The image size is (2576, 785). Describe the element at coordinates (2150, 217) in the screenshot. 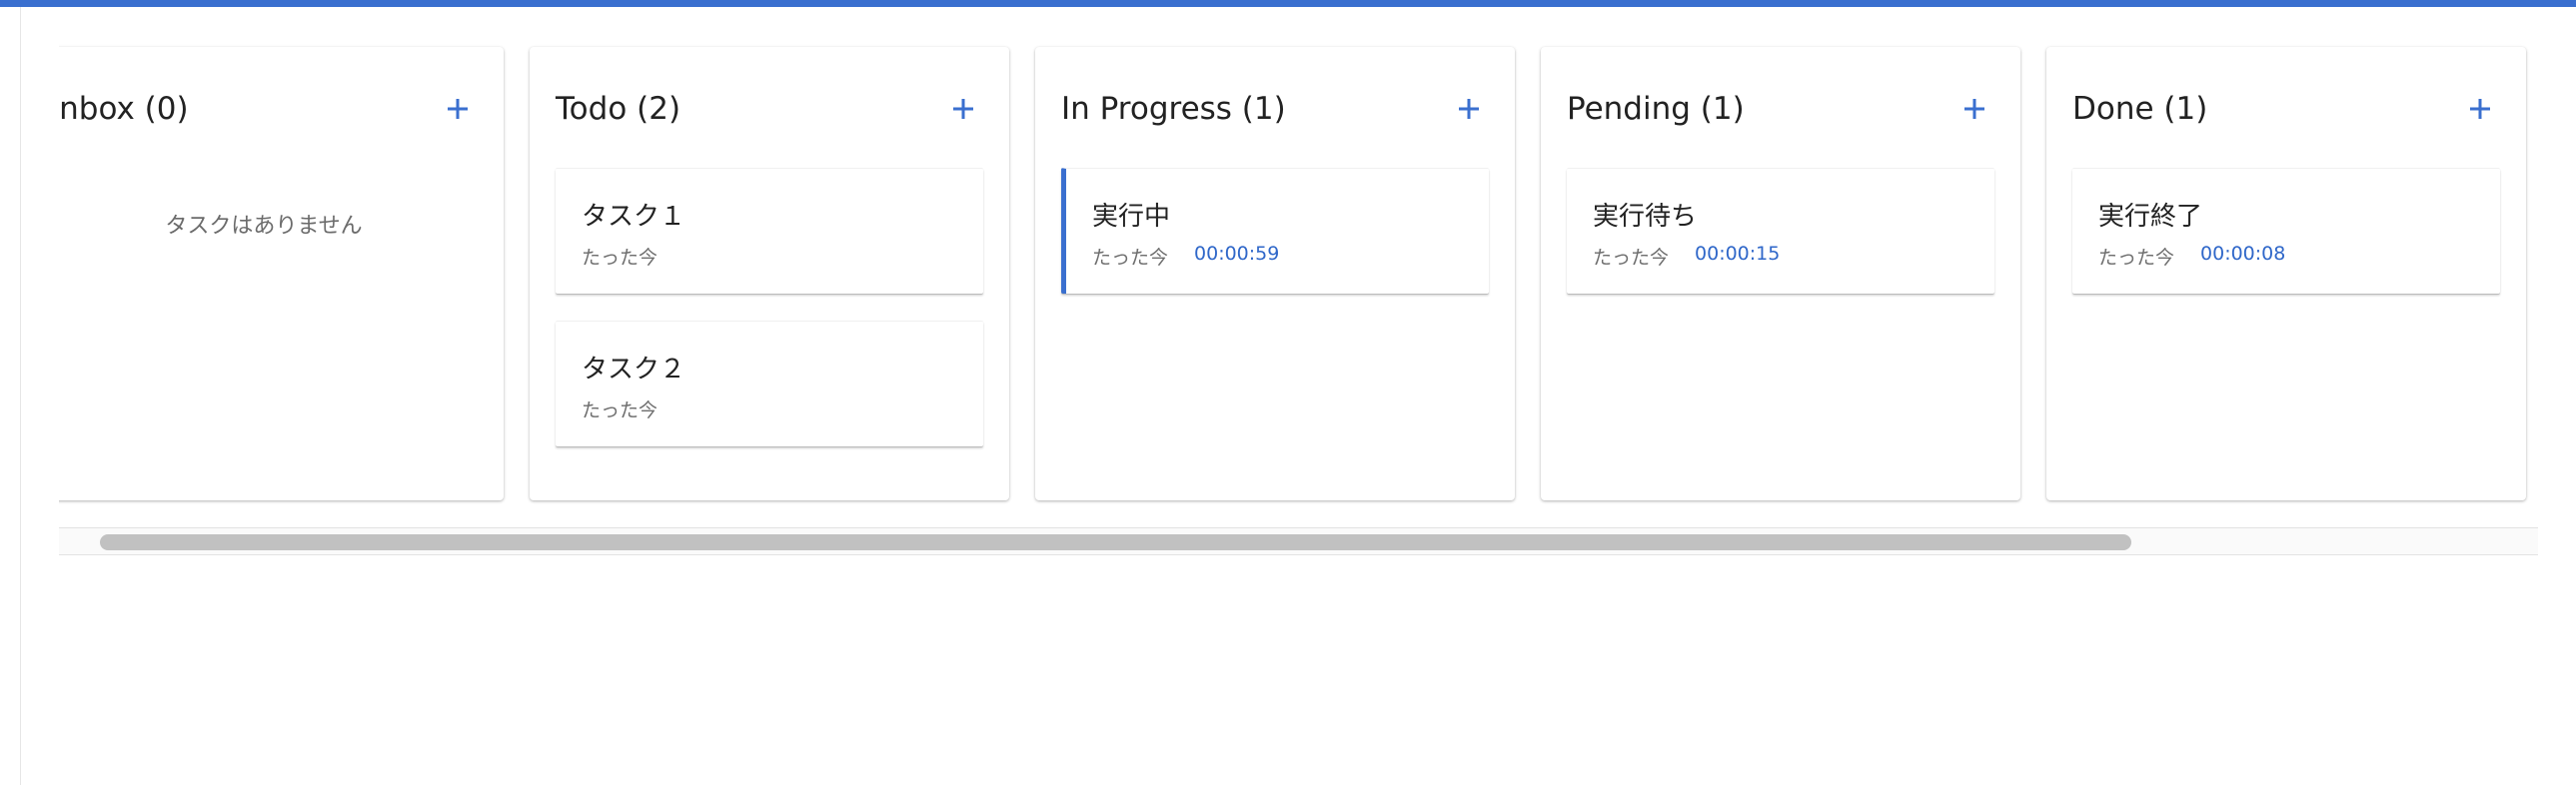

I see `task-title: 実行終了` at that location.